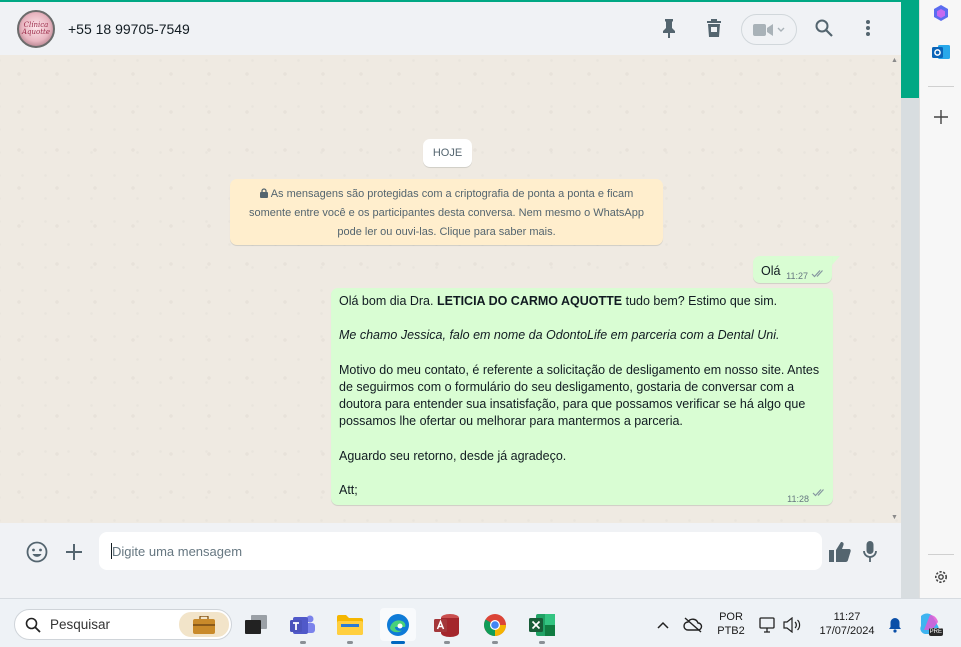  Describe the element at coordinates (941, 52) in the screenshot. I see `outlook-icon` at that location.